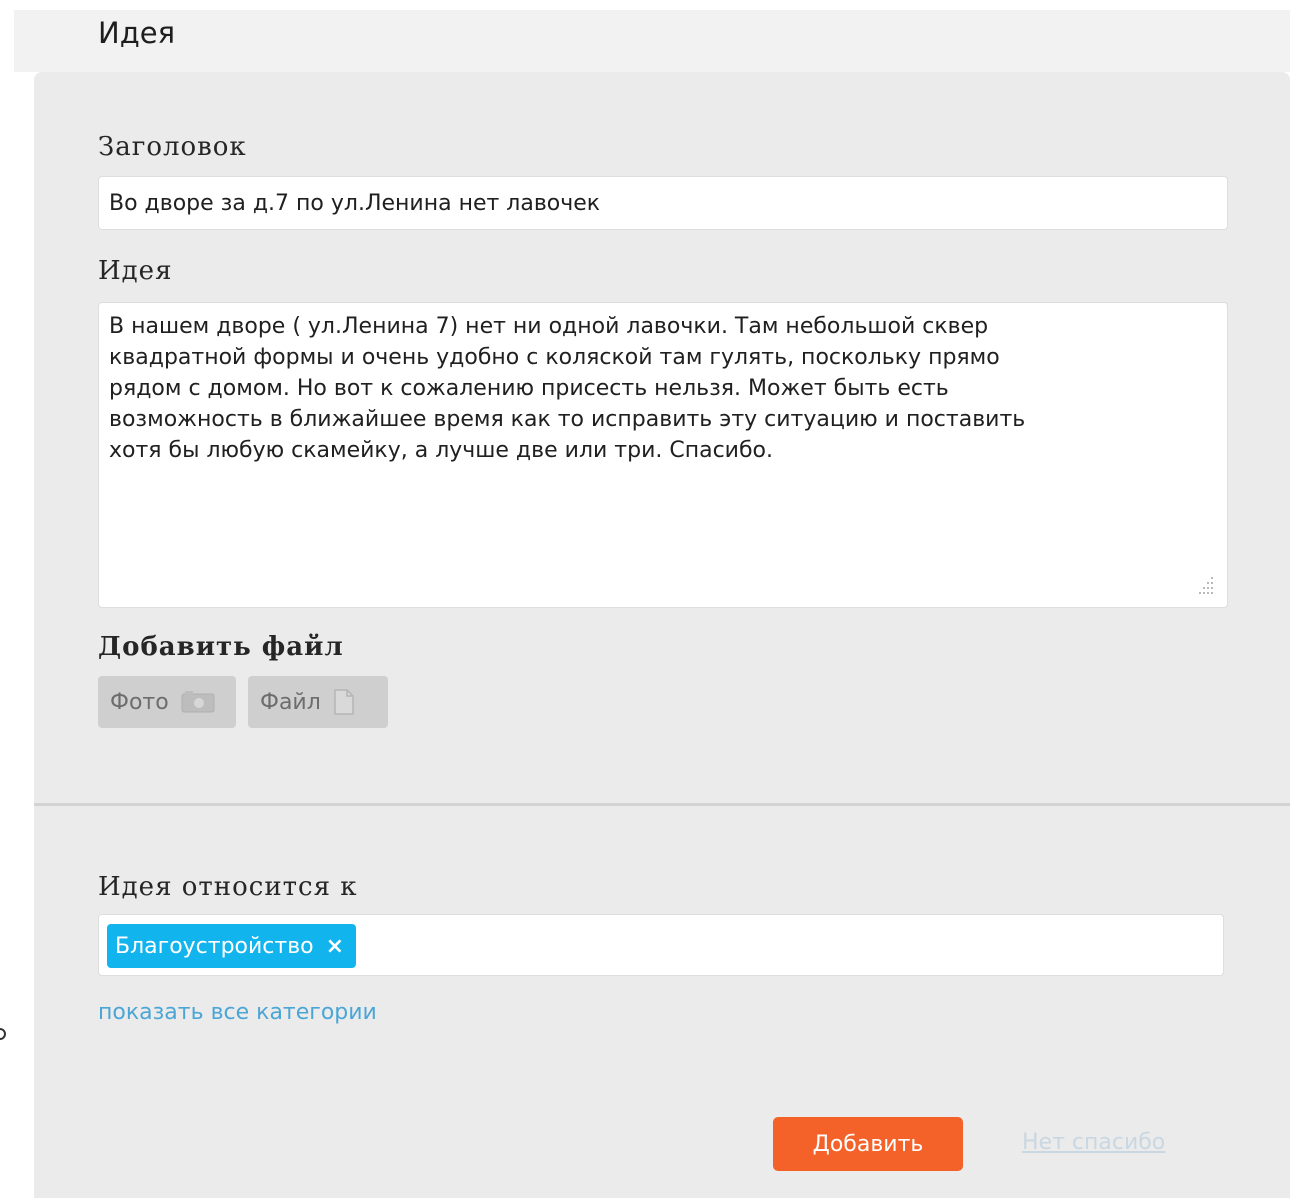  What do you see at coordinates (662, 804) in the screenshot?
I see `section-divider` at bounding box center [662, 804].